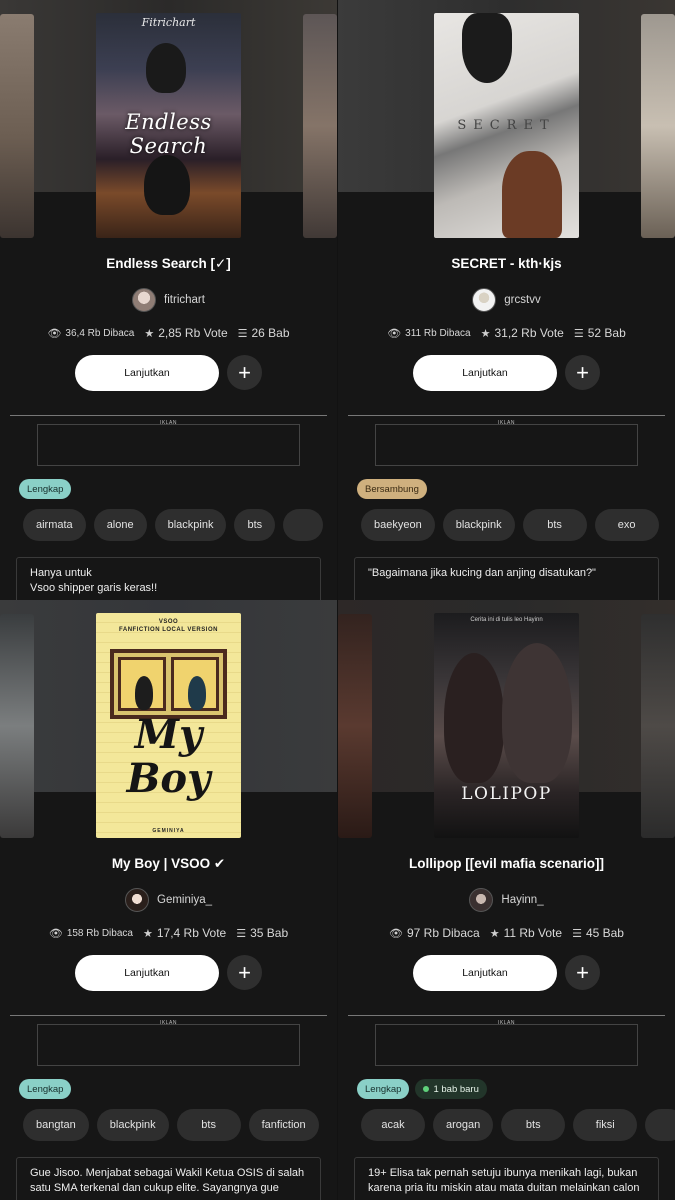 This screenshot has height=1200, width=675. I want to click on story-title: My Boy | VSOO ✔, so click(168, 864).